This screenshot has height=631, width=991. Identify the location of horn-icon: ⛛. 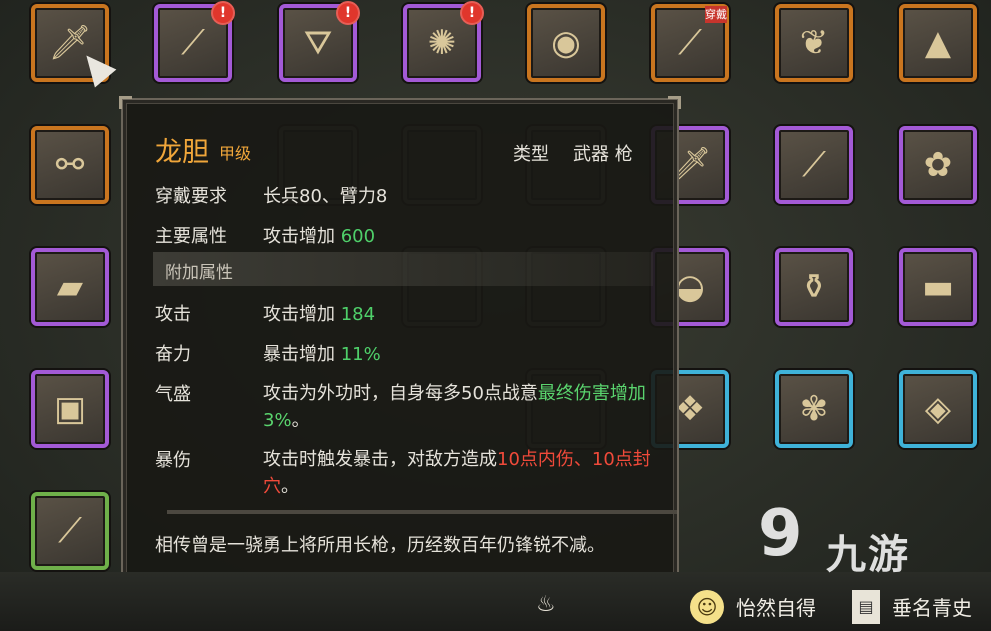
(318, 43).